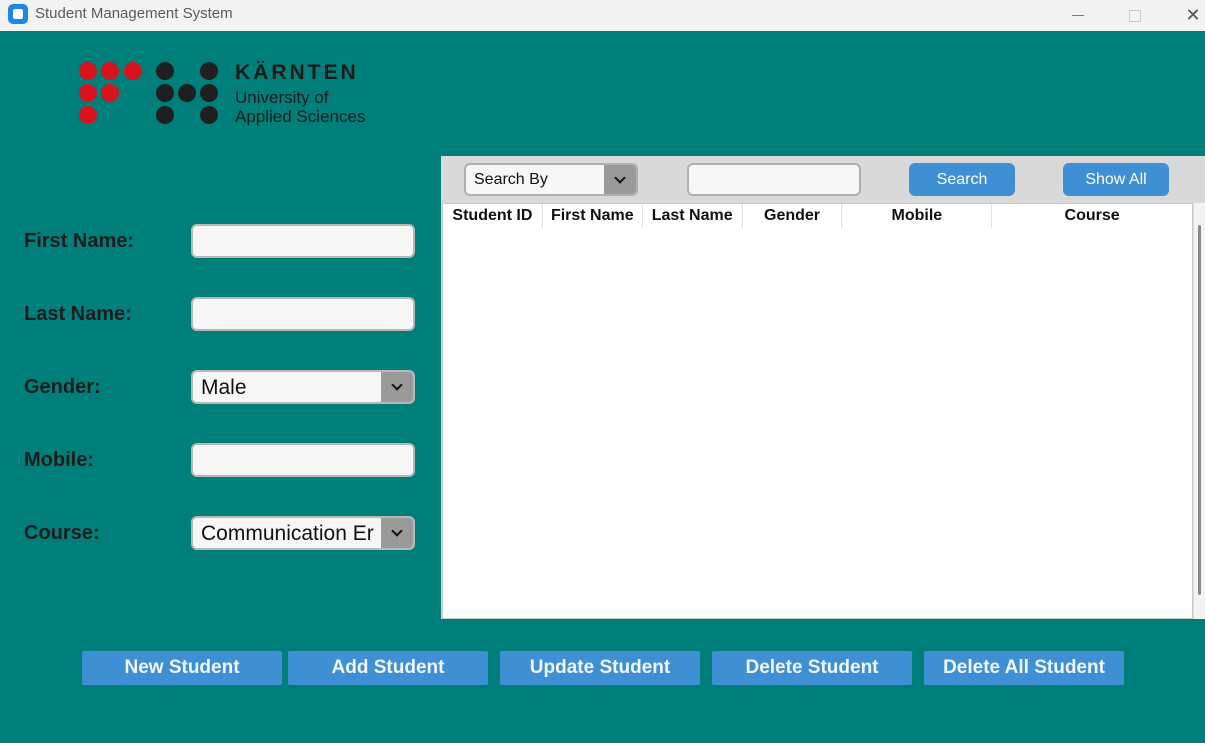 Image resolution: width=1205 pixels, height=743 pixels. I want to click on last-name-label: Last Name:, so click(78, 314).